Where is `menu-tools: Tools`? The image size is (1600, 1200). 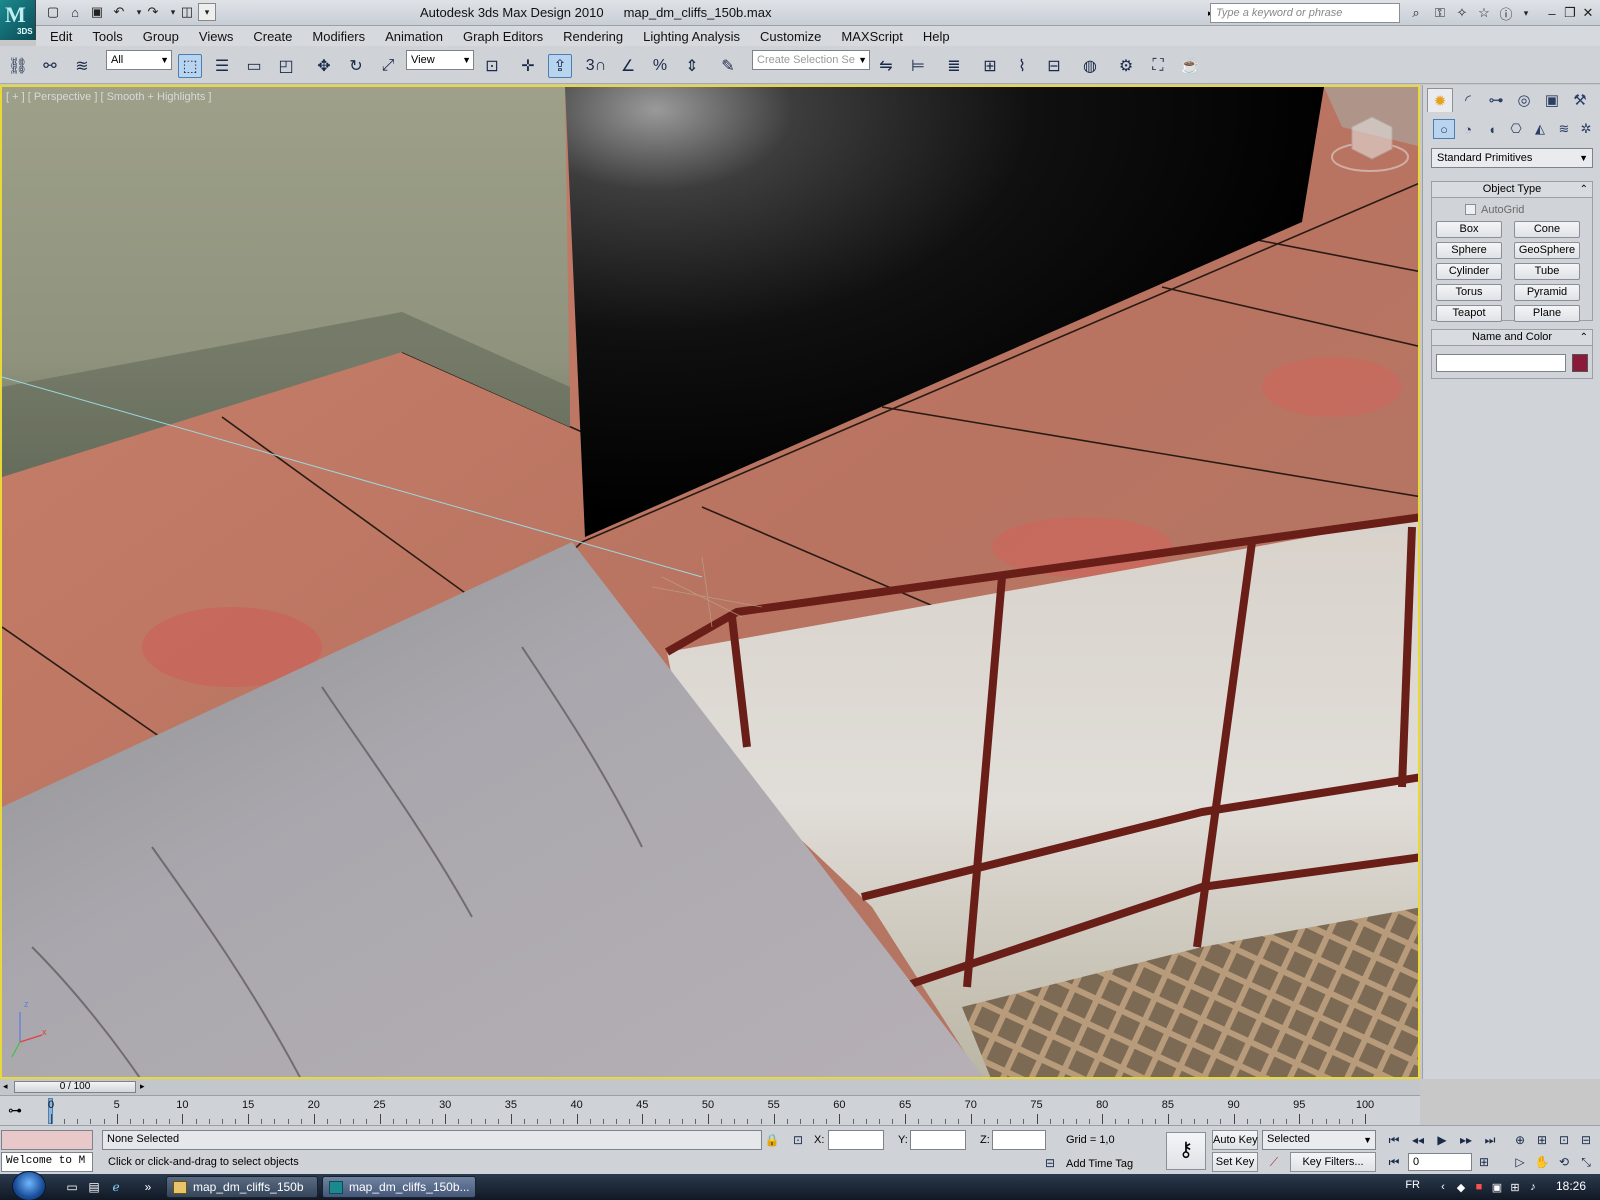
menu-tools: Tools is located at coordinates (107, 36).